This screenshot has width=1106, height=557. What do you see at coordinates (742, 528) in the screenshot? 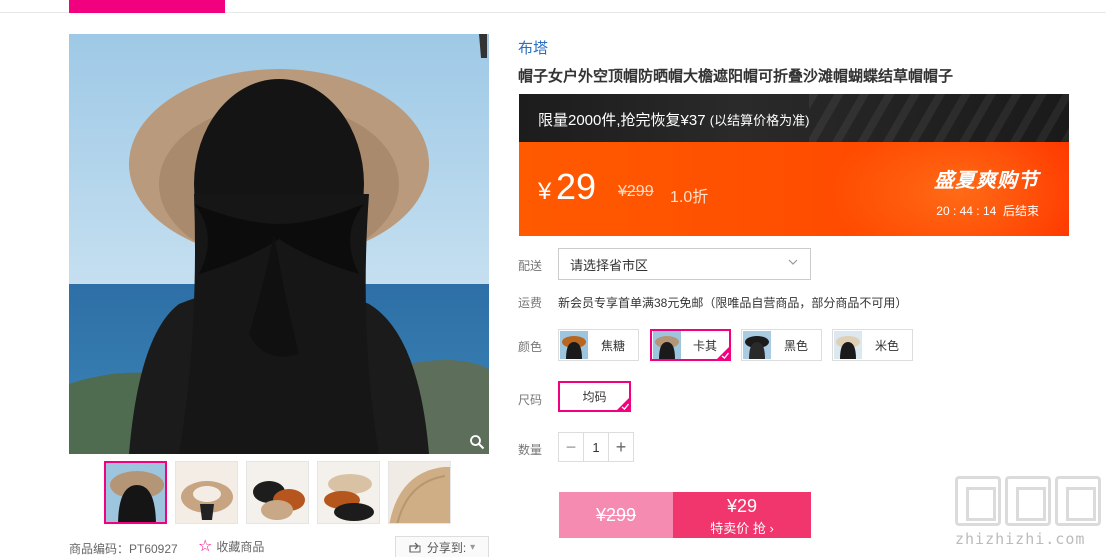
I see `buy-now-label: 特卖价 抢 ›` at bounding box center [742, 528].